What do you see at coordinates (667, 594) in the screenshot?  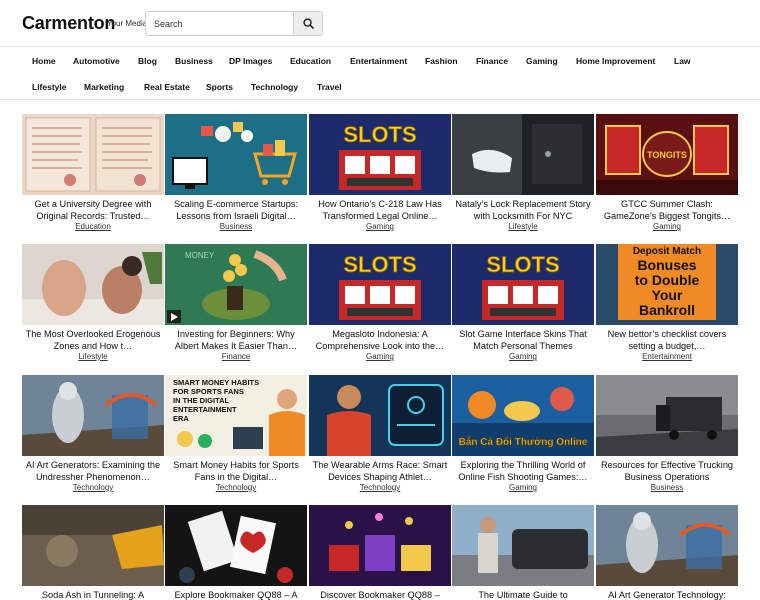 I see `post-title: AI Art Generator Technology:` at bounding box center [667, 594].